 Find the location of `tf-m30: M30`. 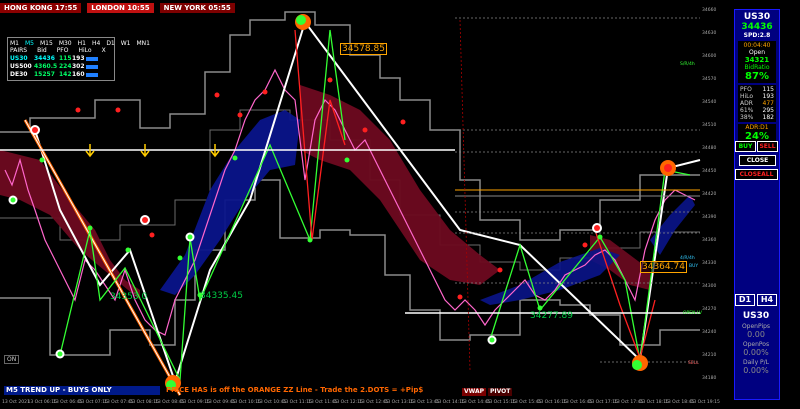

tf-m30: M30 is located at coordinates (65, 43).